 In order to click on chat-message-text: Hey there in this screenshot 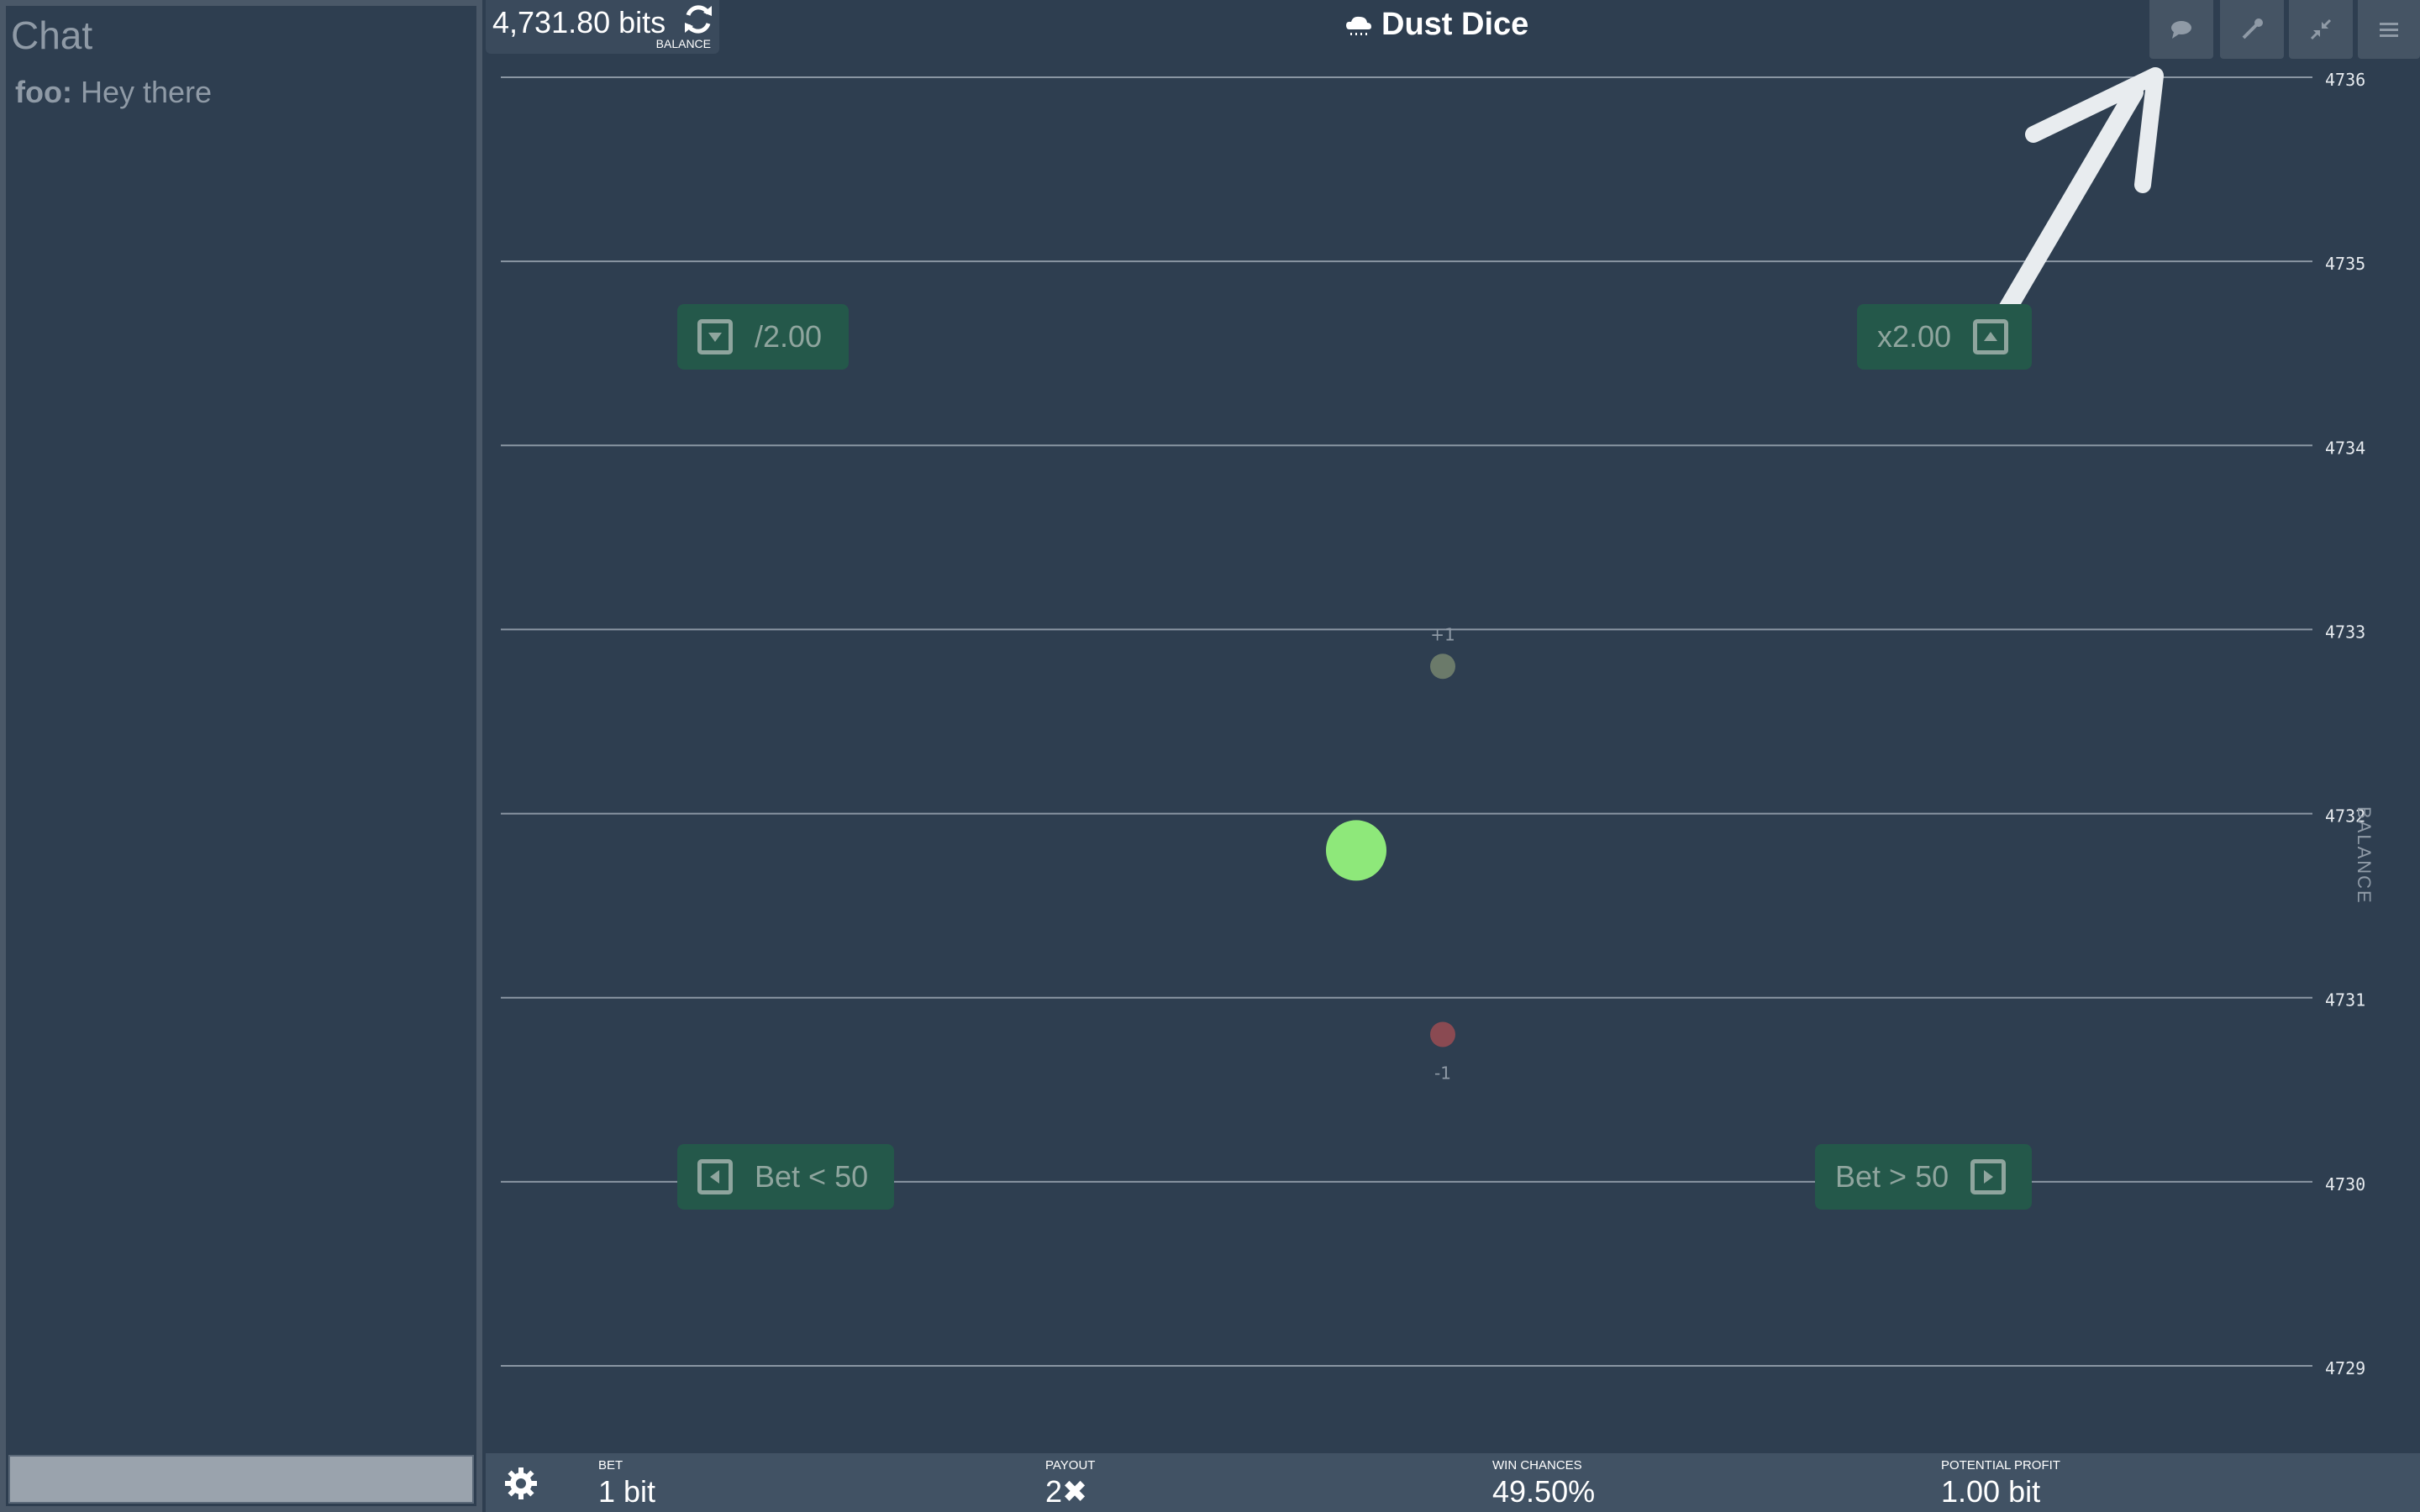, I will do `click(146, 92)`.